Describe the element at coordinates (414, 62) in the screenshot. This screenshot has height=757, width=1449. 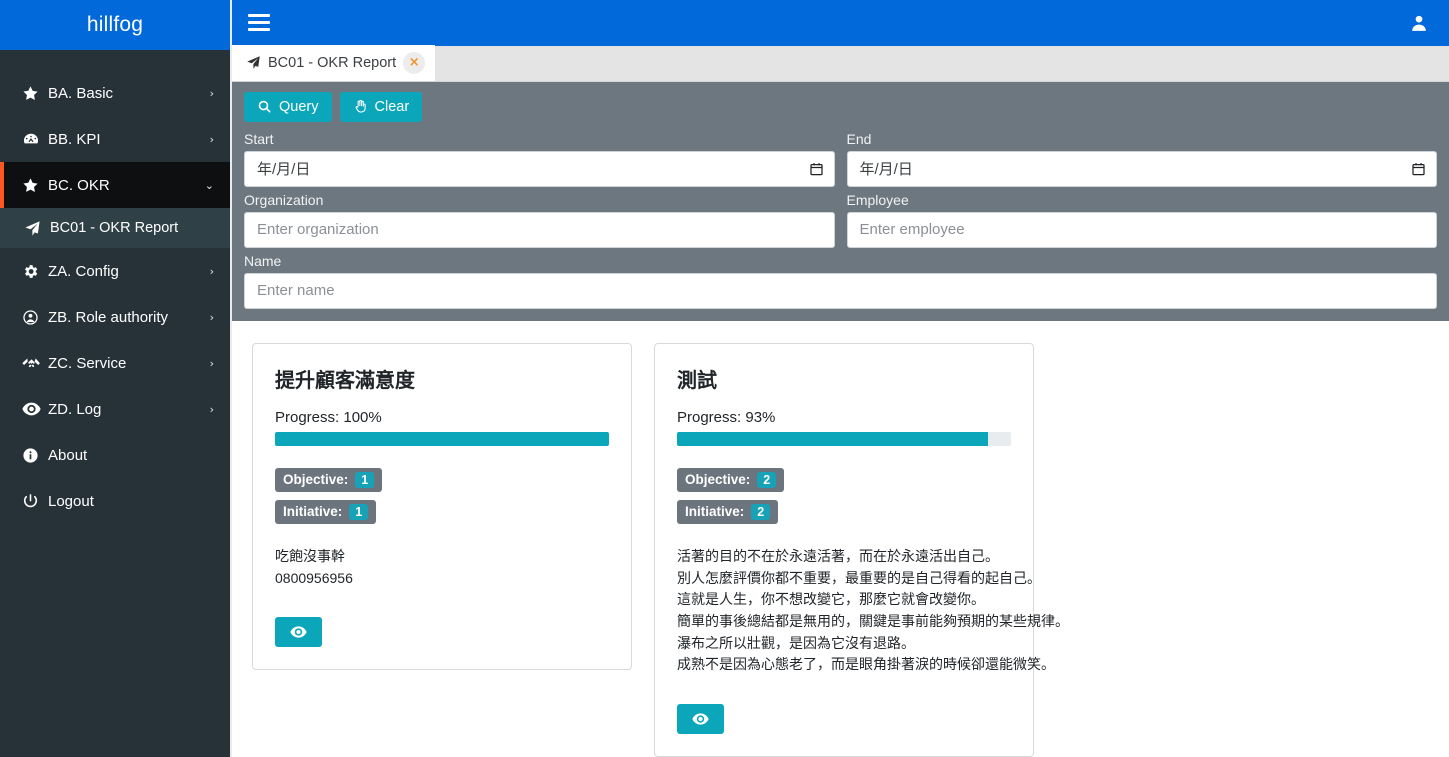
I see `close-icon: ×` at that location.